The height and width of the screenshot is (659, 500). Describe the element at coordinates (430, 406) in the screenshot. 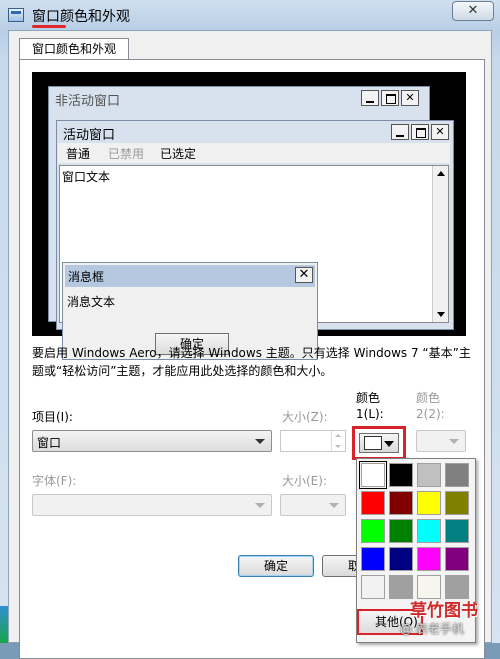

I see `color2-label: 颜色 2(2):` at that location.